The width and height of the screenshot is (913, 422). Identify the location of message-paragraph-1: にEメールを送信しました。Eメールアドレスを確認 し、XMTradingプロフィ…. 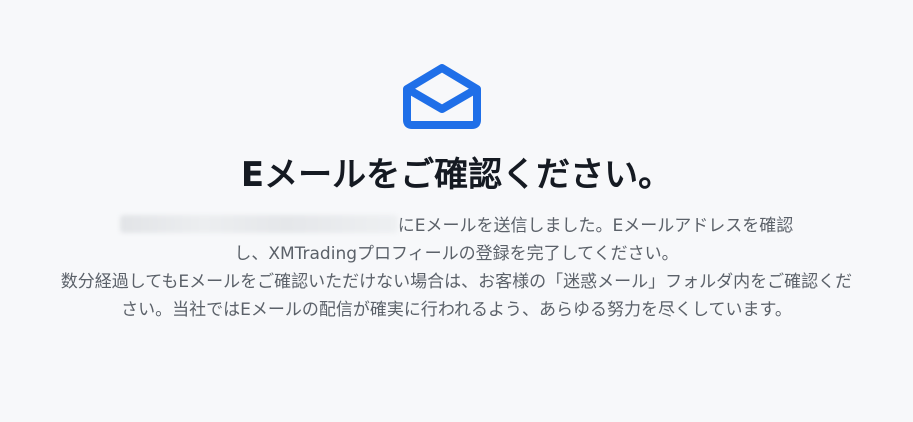
(456, 240).